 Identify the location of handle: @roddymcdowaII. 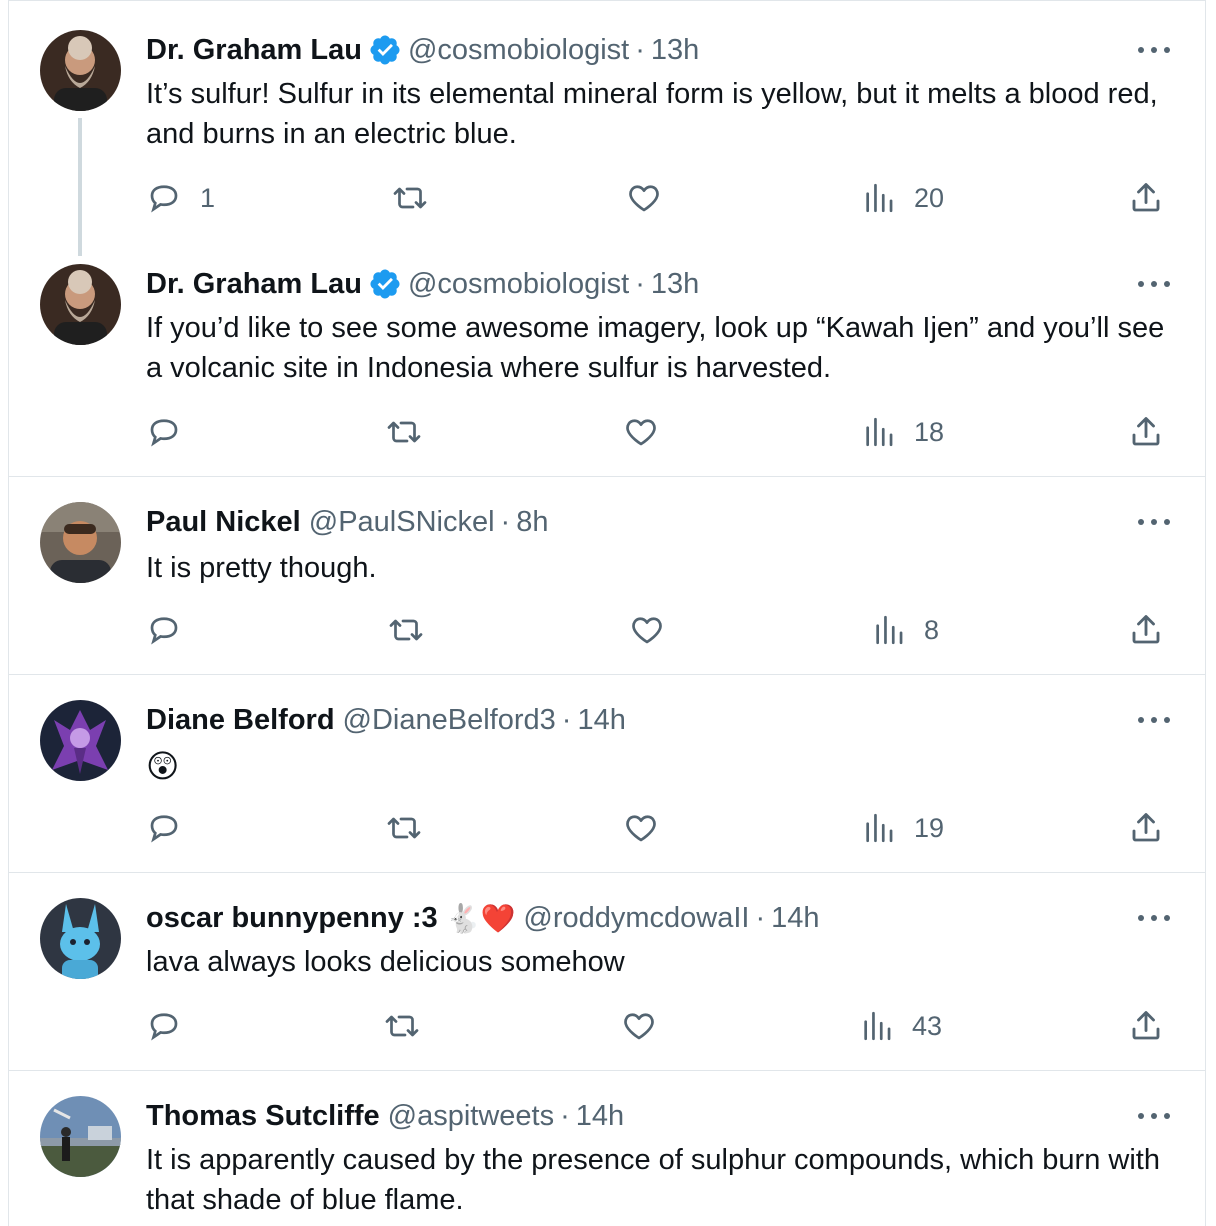
(636, 918).